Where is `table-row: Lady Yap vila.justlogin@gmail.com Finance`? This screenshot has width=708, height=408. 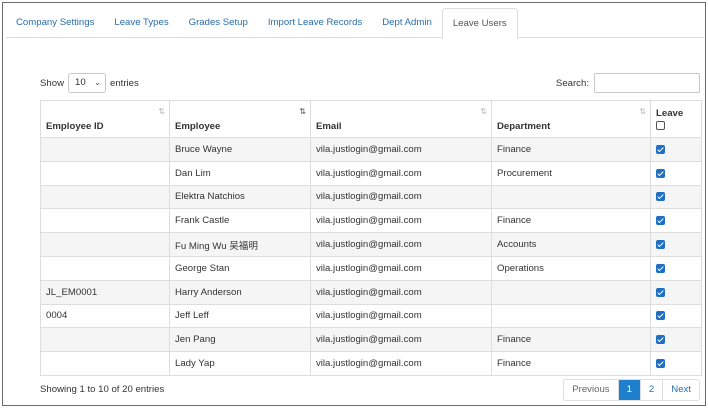
table-row: Lady Yap vila.justlogin@gmail.com Finance is located at coordinates (371, 363).